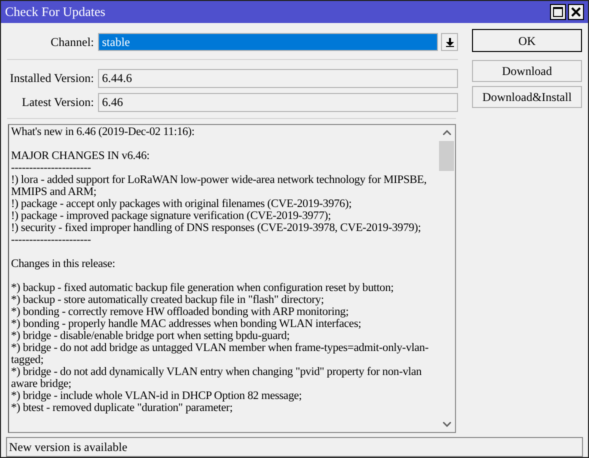 The image size is (589, 458). Describe the element at coordinates (446, 132) in the screenshot. I see `scroll-up-icon` at that location.